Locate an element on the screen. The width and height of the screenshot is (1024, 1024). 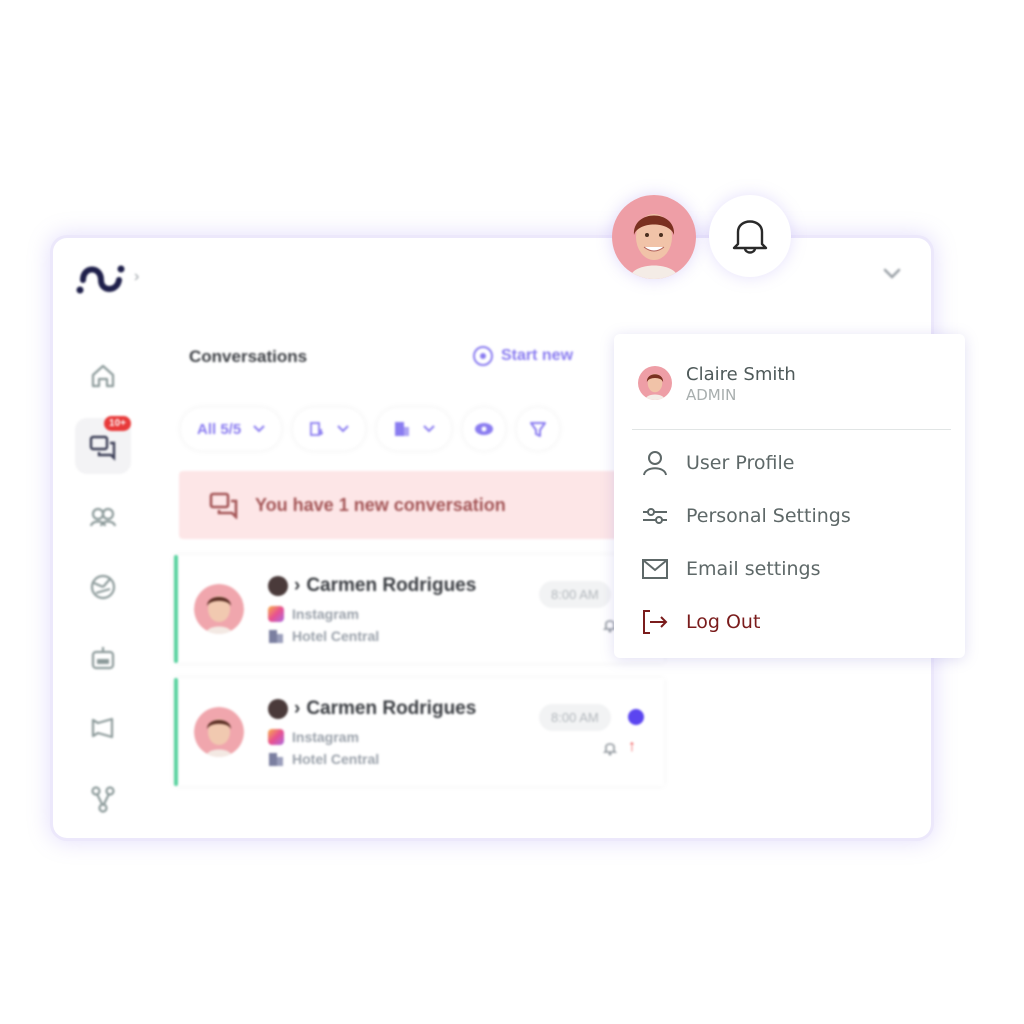
menu-item-user-profile: User Profile is located at coordinates (717, 463).